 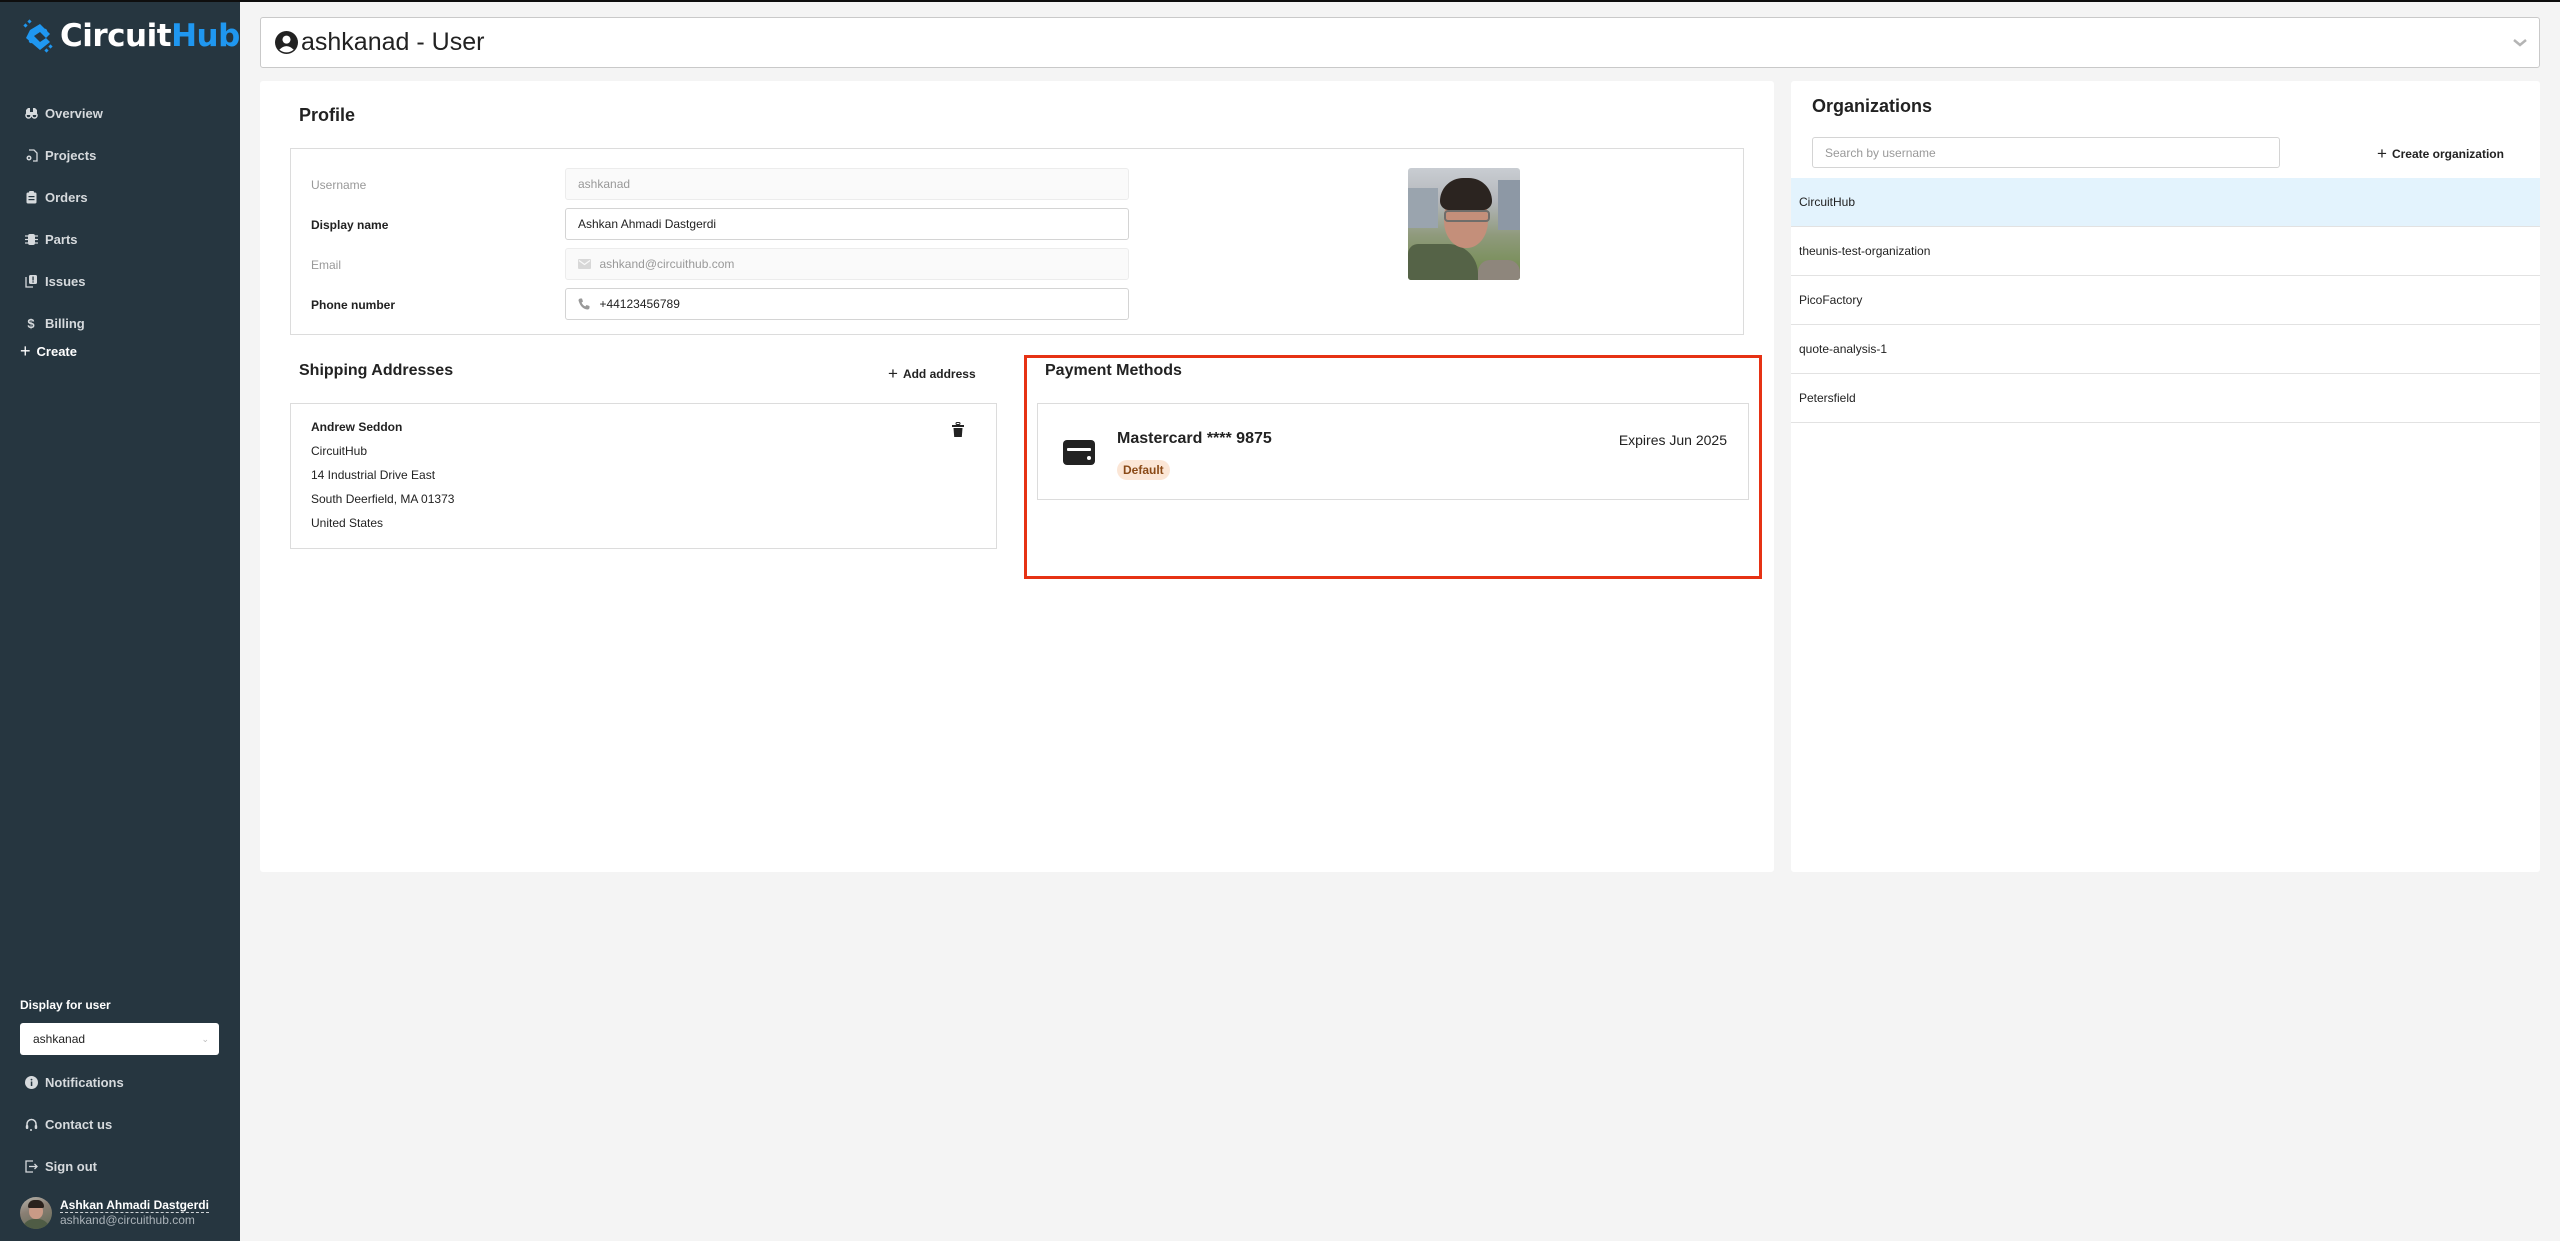 I want to click on headset-icon, so click(x=31, y=1124).